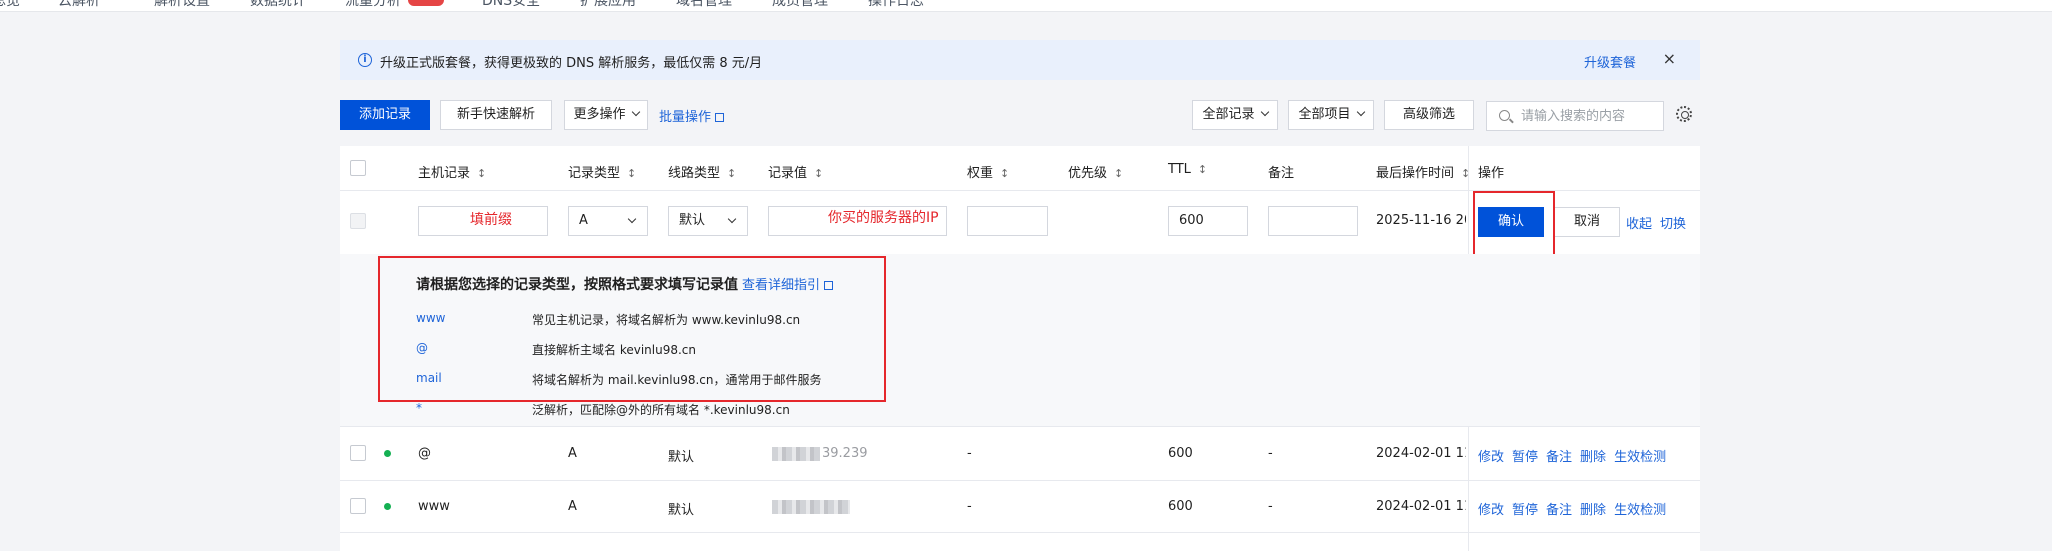 This screenshot has width=2052, height=551. I want to click on column-header-remark: 备注, so click(1281, 173).